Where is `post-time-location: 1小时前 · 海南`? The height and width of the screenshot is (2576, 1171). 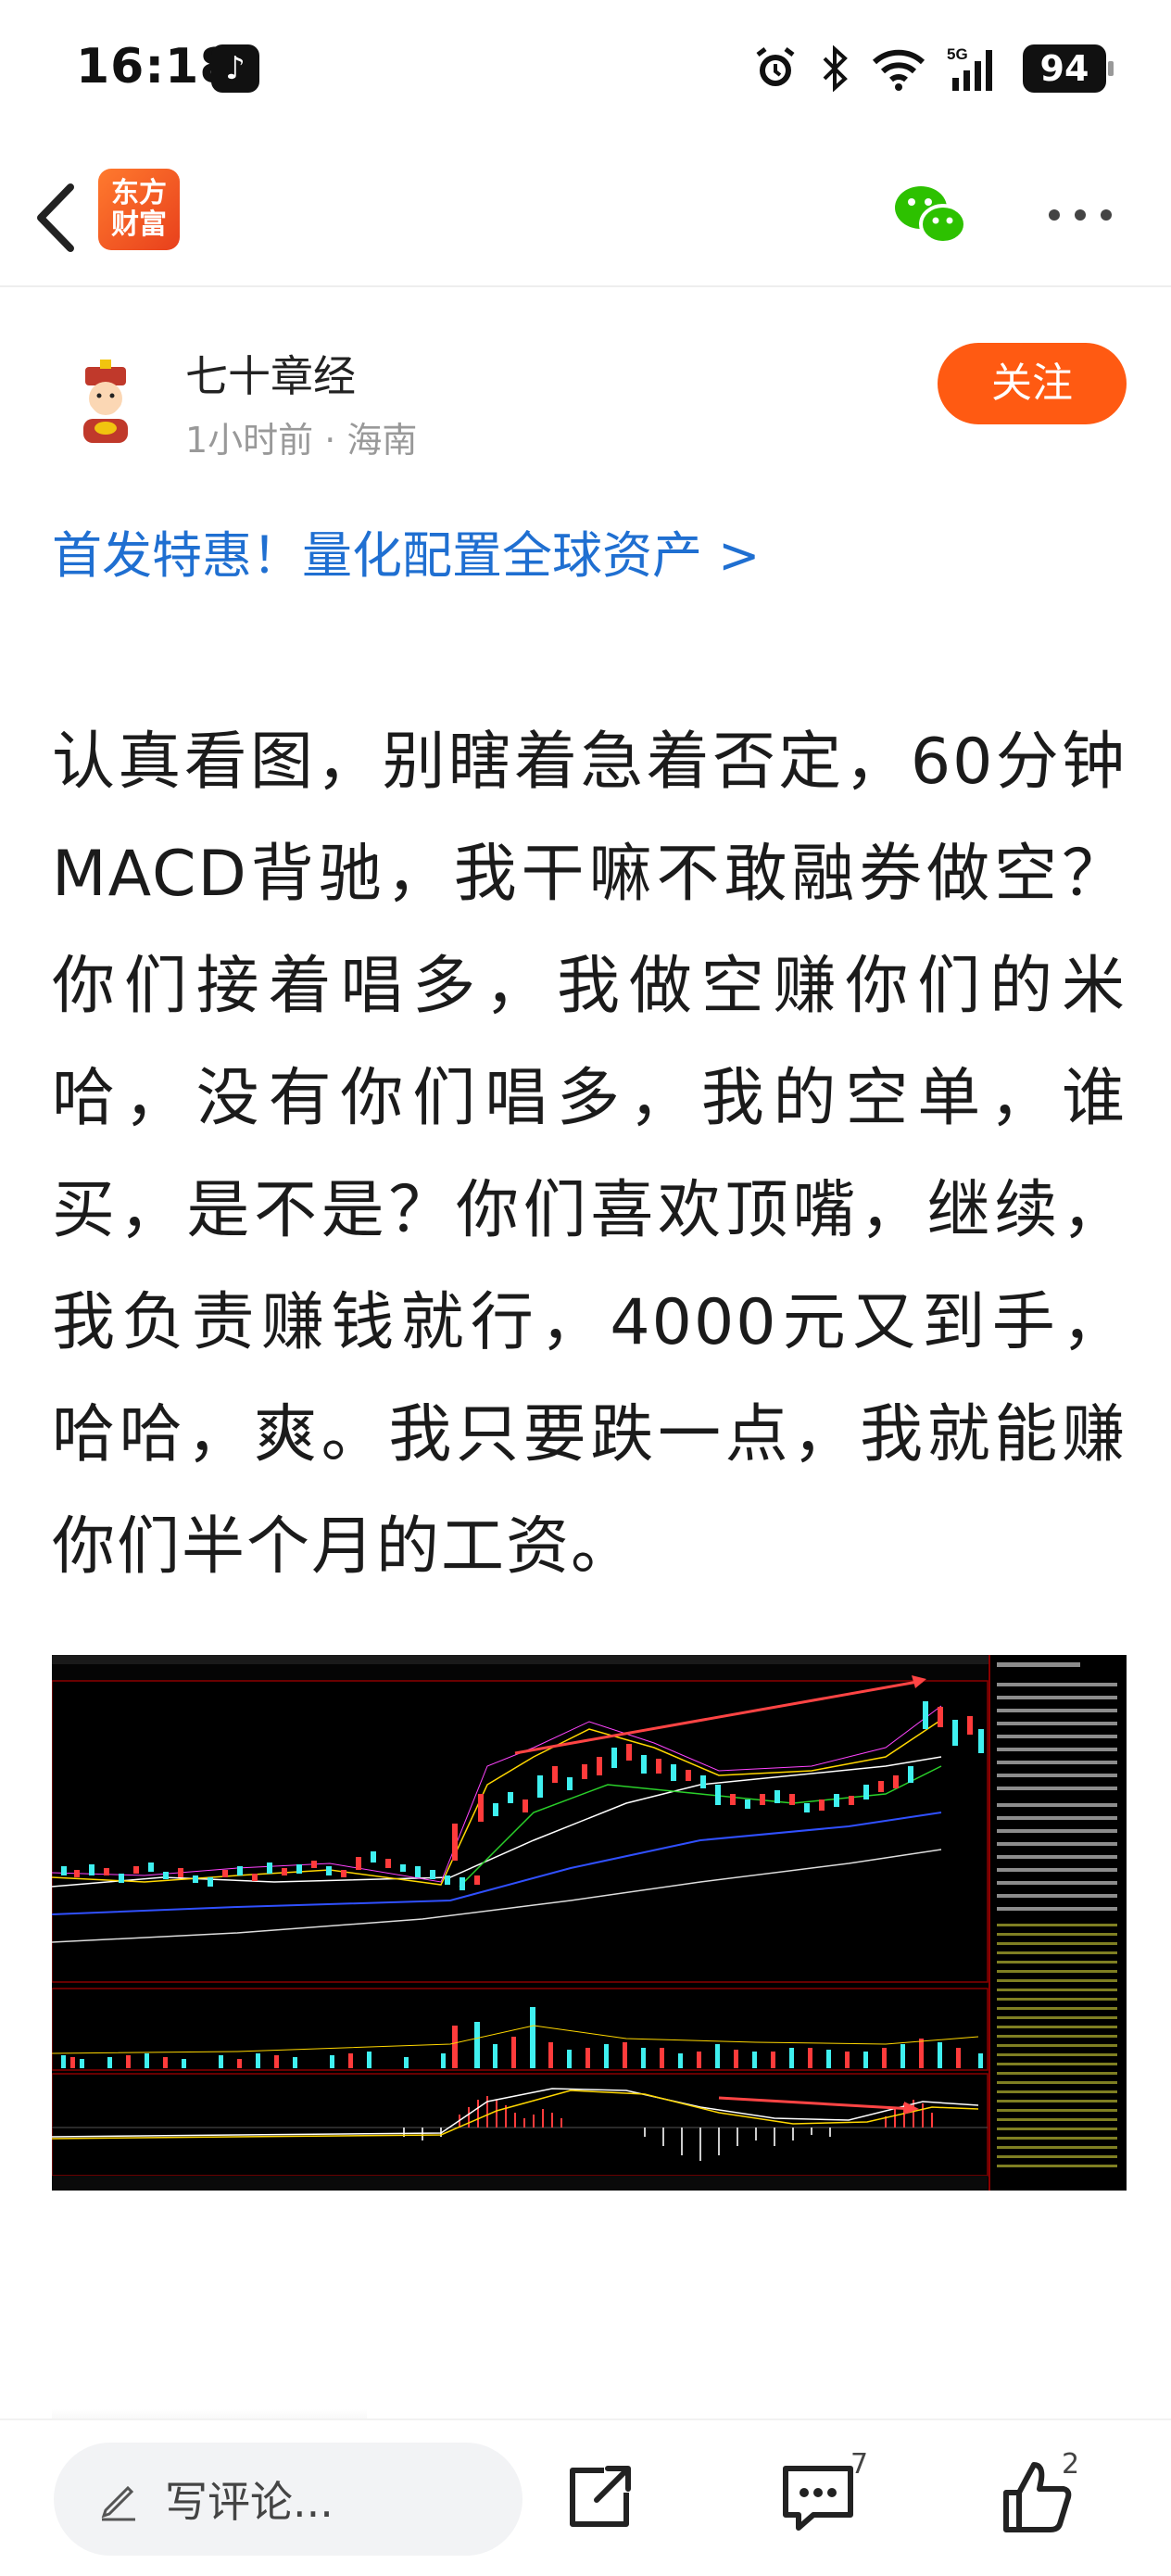 post-time-location: 1小时前 · 海南 is located at coordinates (302, 441).